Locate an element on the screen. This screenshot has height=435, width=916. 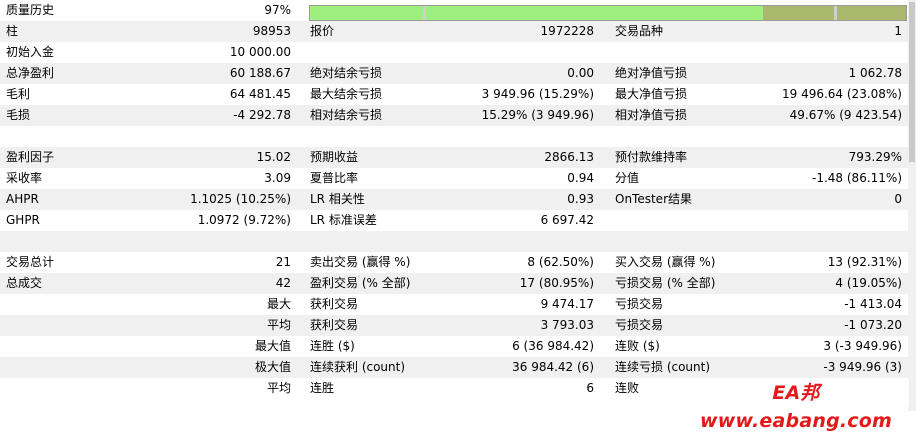
vertical-scrollbar is located at coordinates (912, 205).